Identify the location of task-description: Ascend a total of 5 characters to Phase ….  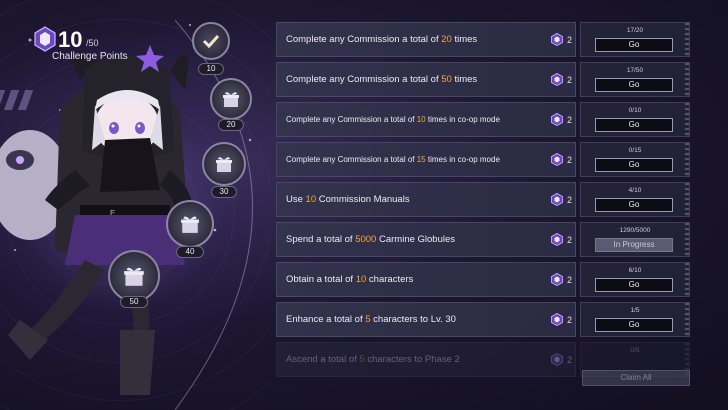
(426, 359).